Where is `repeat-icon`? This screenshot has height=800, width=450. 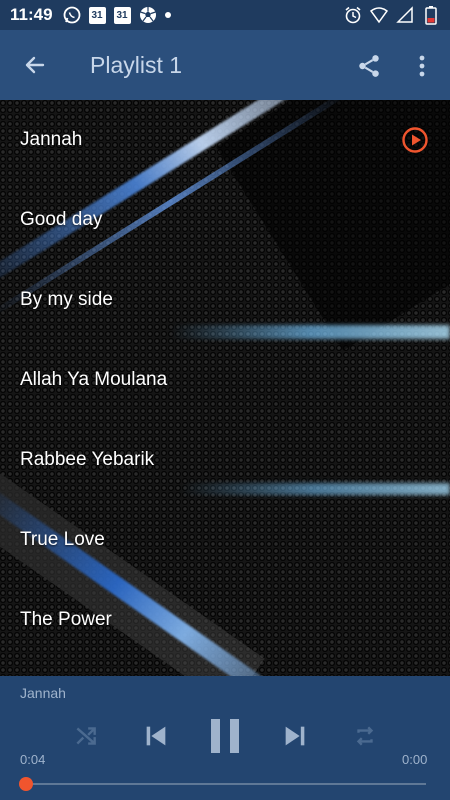 repeat-icon is located at coordinates (365, 736).